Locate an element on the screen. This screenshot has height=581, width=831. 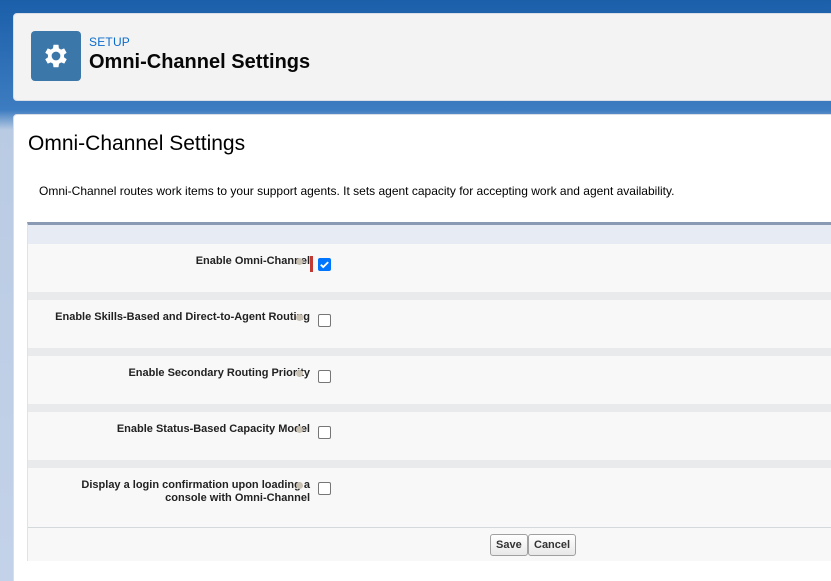
skills-routing-checkbox is located at coordinates (324, 320).